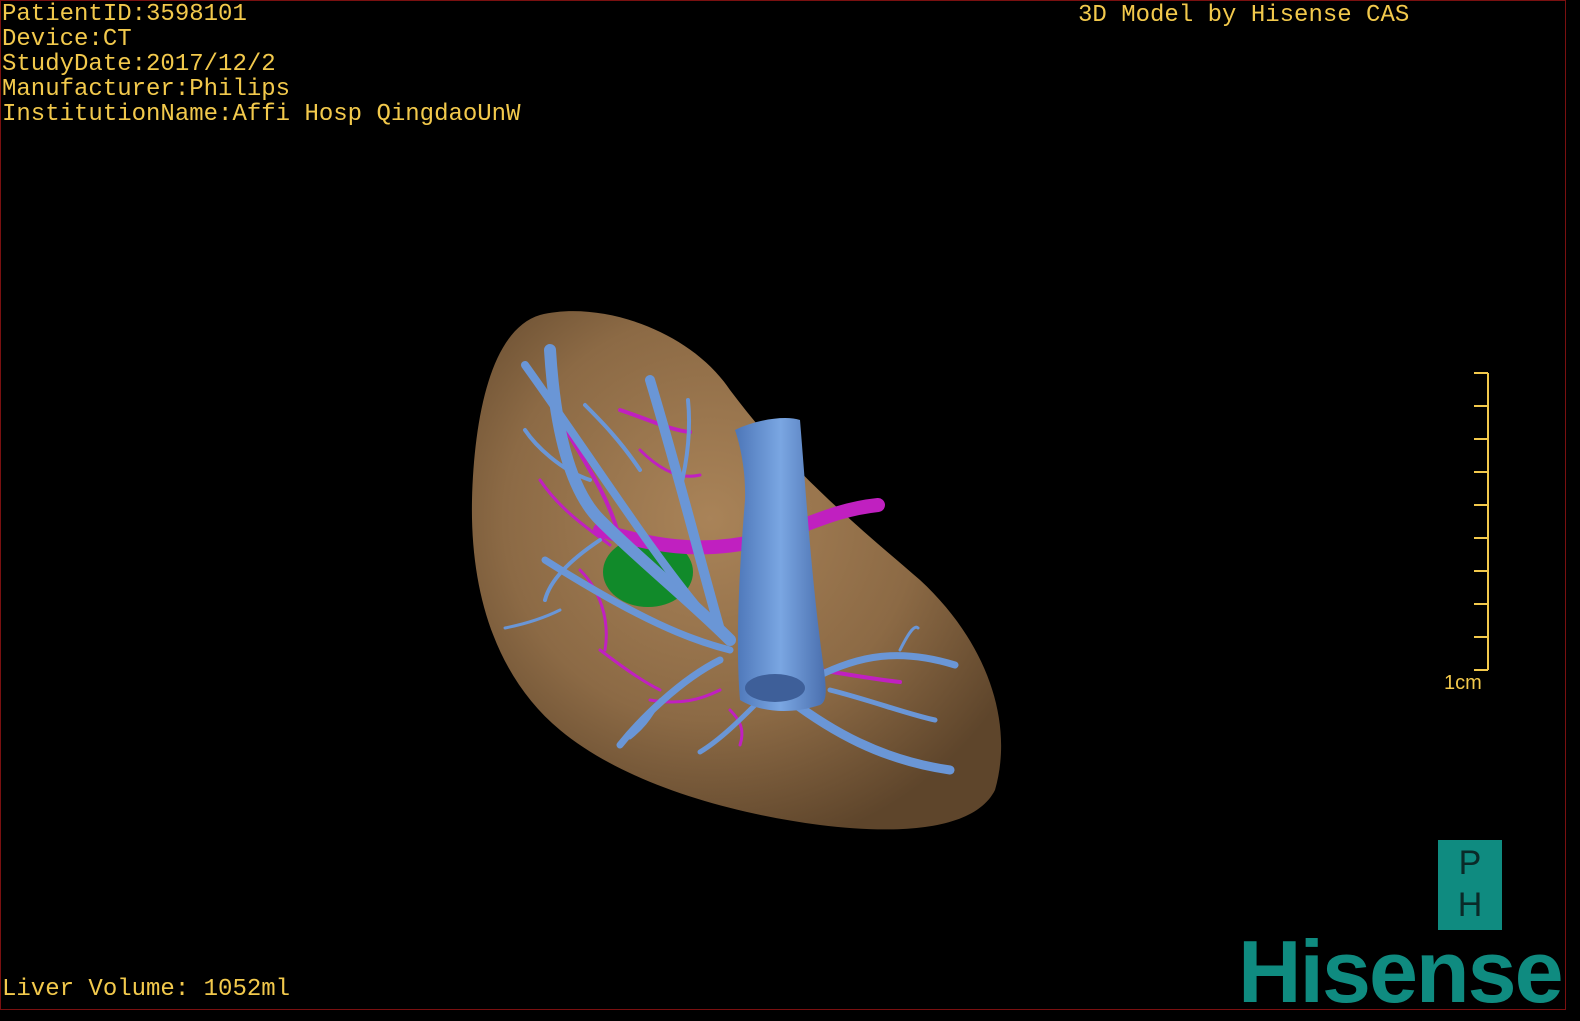  Describe the element at coordinates (146, 989) in the screenshot. I see `liver-volume: Liver Volume: 1052ml` at that location.